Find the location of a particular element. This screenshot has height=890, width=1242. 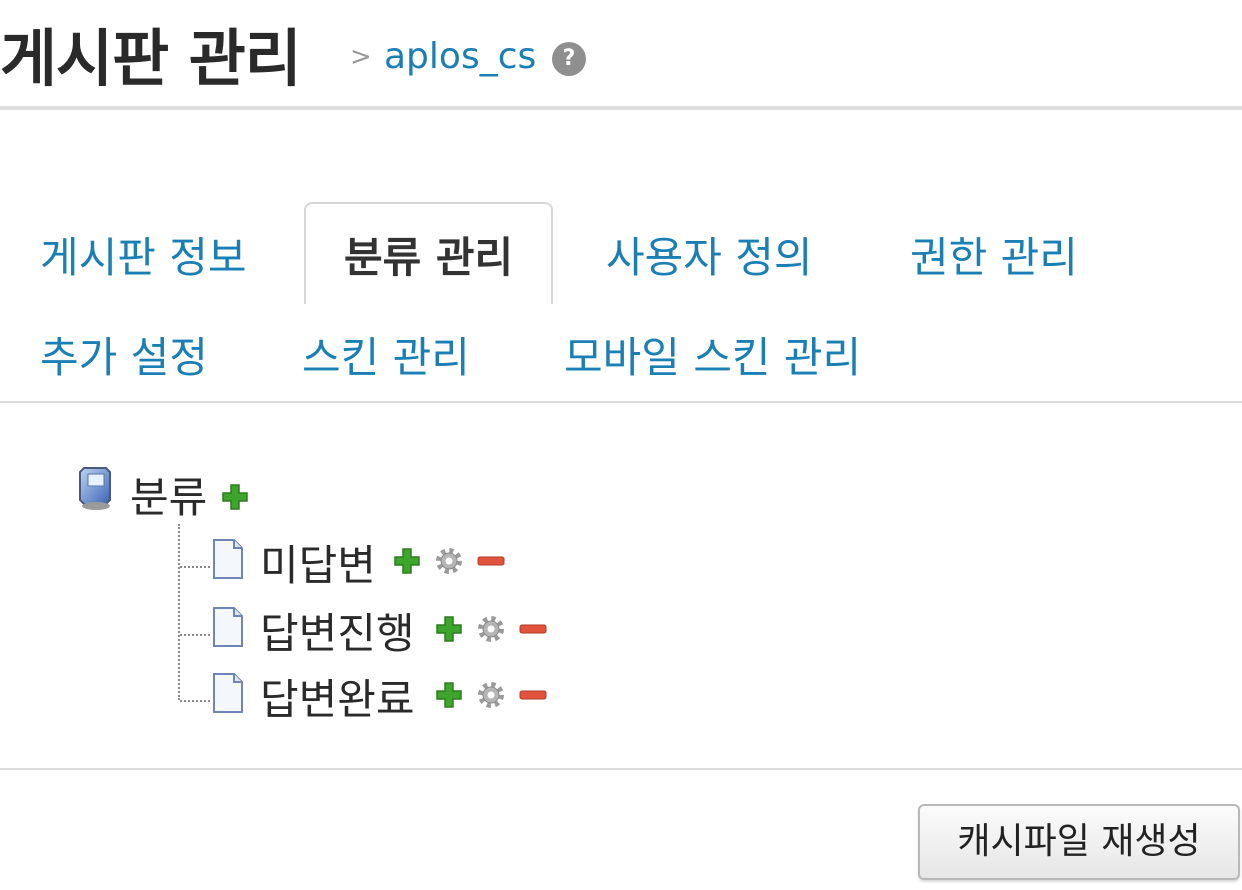

tab-permissions: 권한 관리 is located at coordinates (994, 254).